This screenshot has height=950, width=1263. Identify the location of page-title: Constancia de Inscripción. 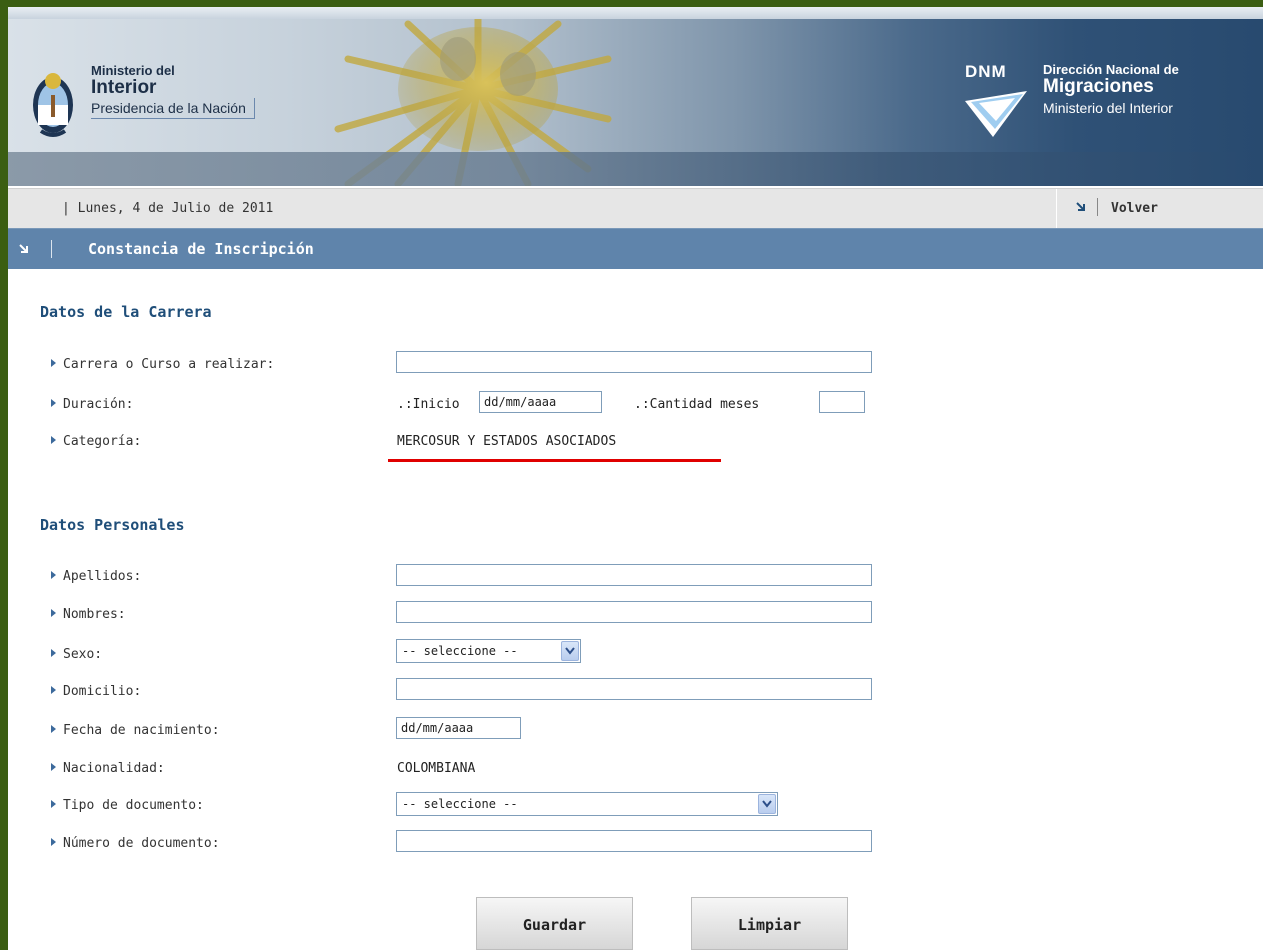
(201, 249).